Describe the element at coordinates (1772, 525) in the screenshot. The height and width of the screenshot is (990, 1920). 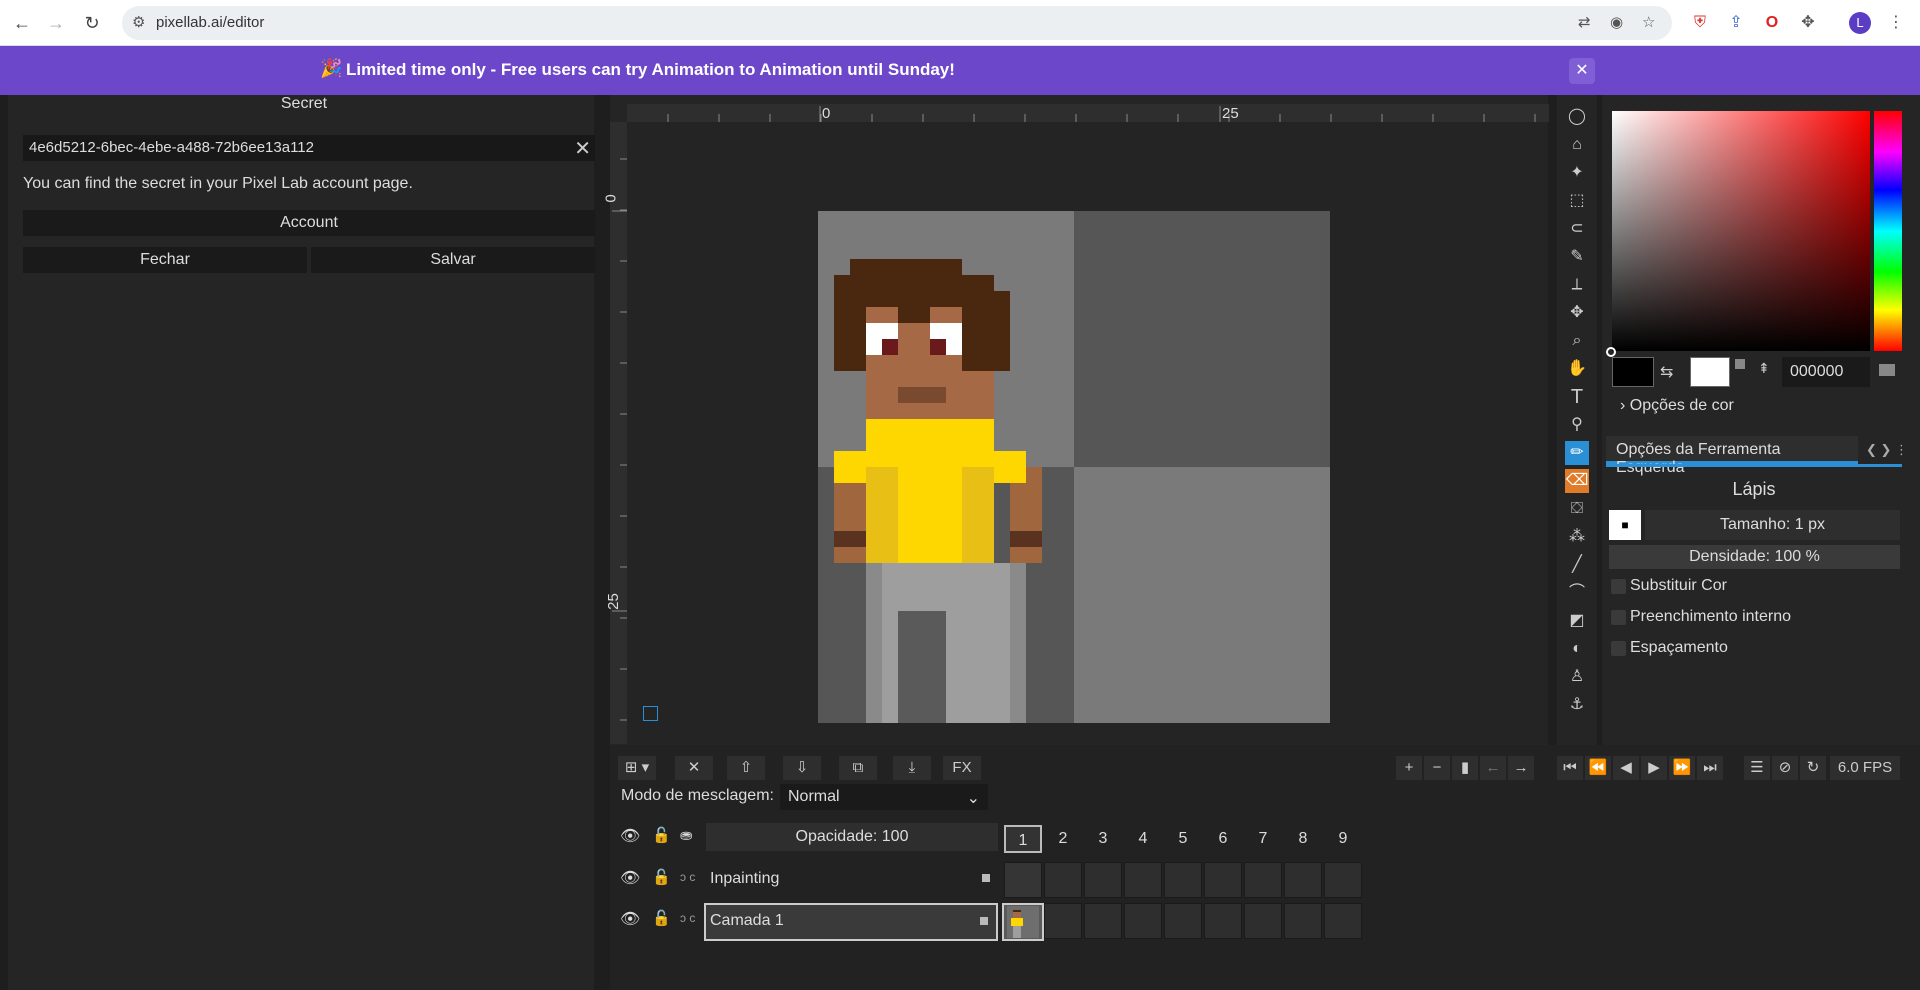
I see `size-stepper: Tamanho: 1 px` at that location.